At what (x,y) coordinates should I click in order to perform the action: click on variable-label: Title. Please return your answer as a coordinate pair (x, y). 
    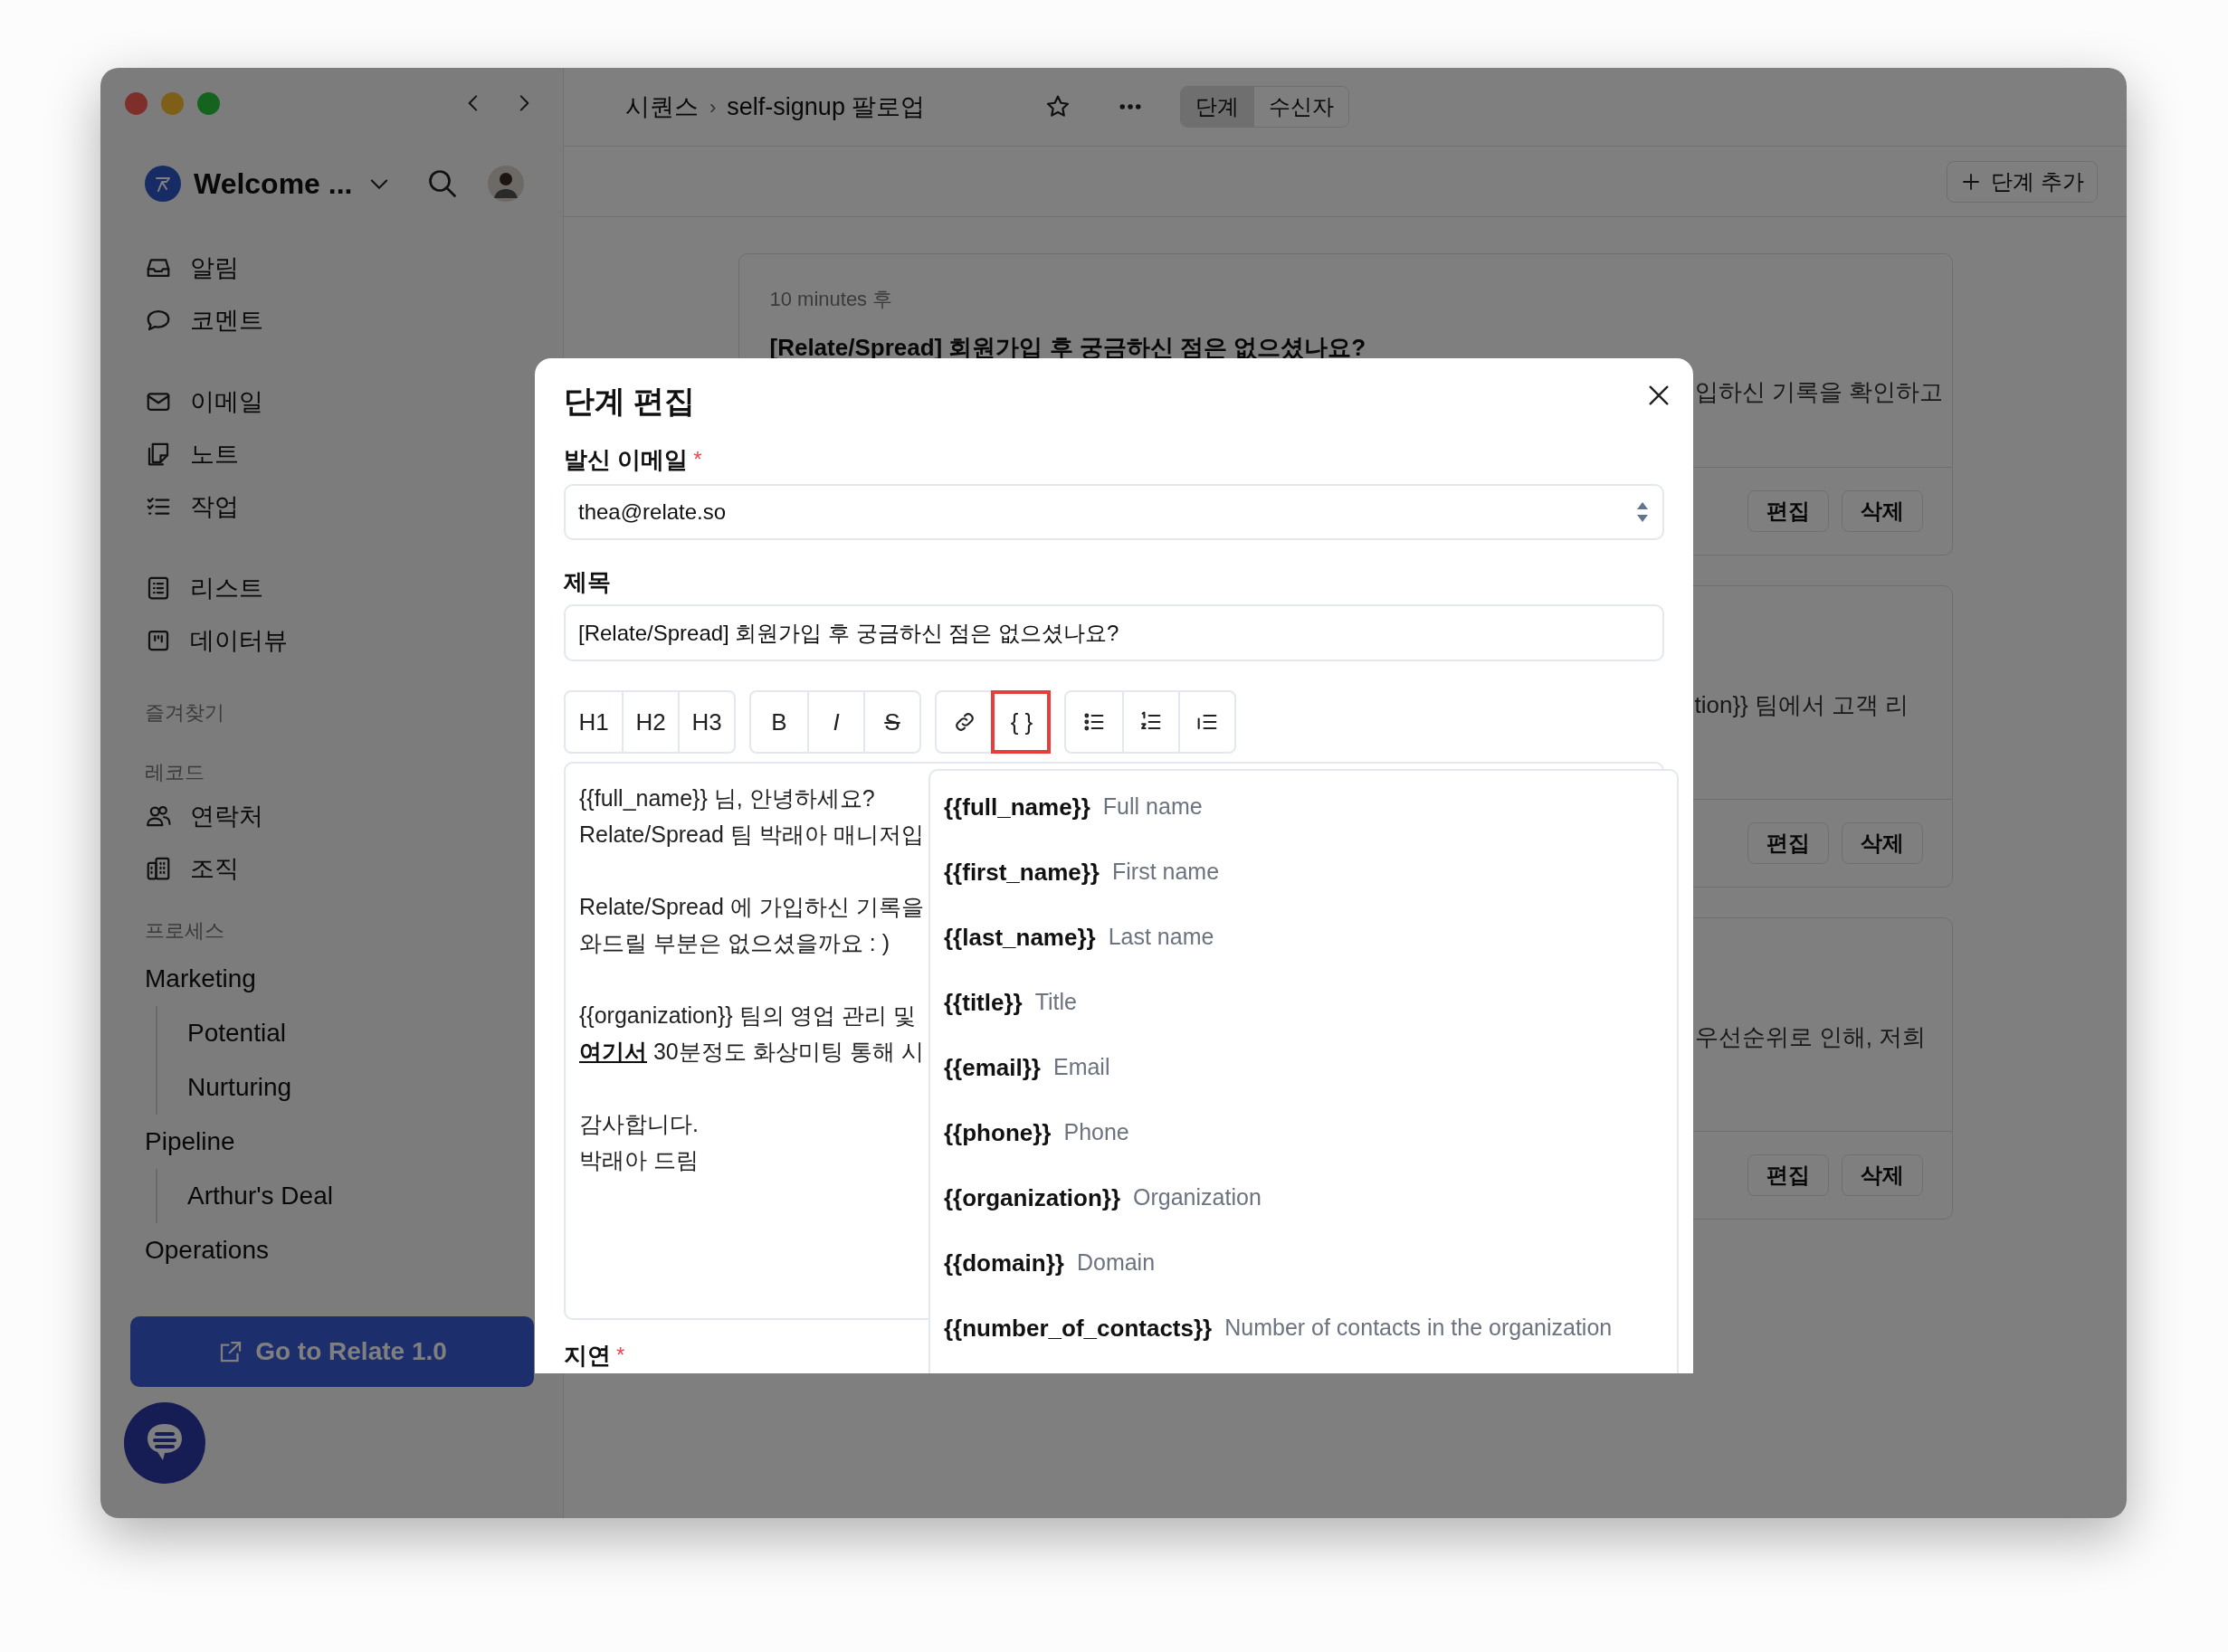
    Looking at the image, I should click on (1055, 1002).